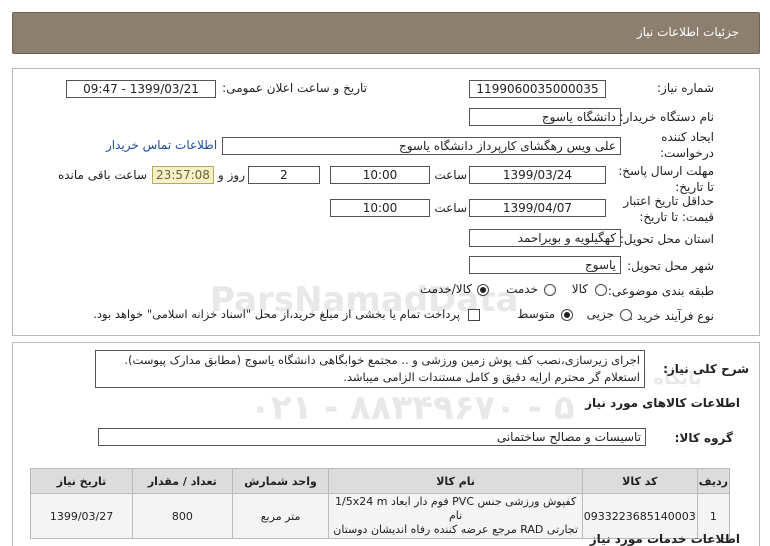  What do you see at coordinates (687, 153) in the screenshot?
I see `requester-label-2: درخواست:` at bounding box center [687, 153].